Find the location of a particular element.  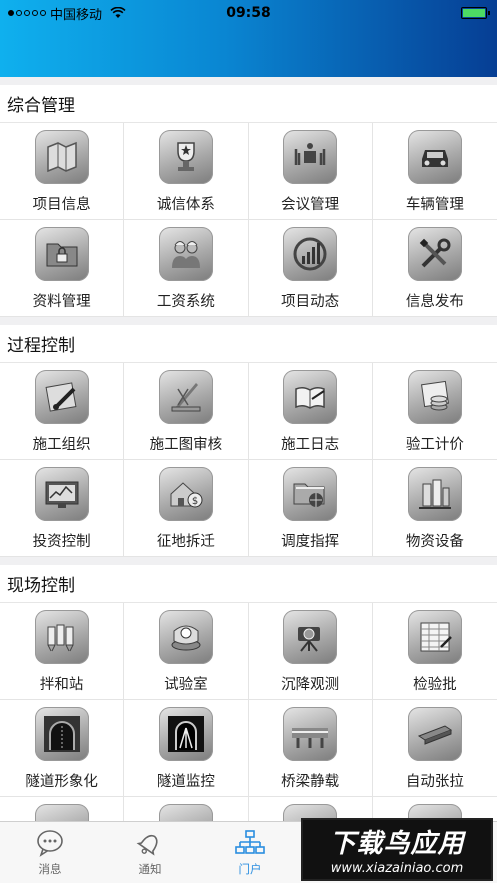

grid-item: 拌和站 is located at coordinates (62, 651).